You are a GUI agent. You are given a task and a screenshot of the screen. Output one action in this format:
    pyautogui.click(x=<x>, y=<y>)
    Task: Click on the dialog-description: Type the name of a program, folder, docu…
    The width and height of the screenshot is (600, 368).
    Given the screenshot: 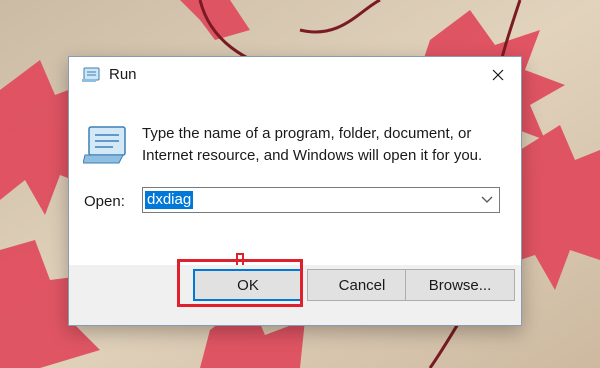 What is the action you would take?
    pyautogui.click(x=312, y=144)
    